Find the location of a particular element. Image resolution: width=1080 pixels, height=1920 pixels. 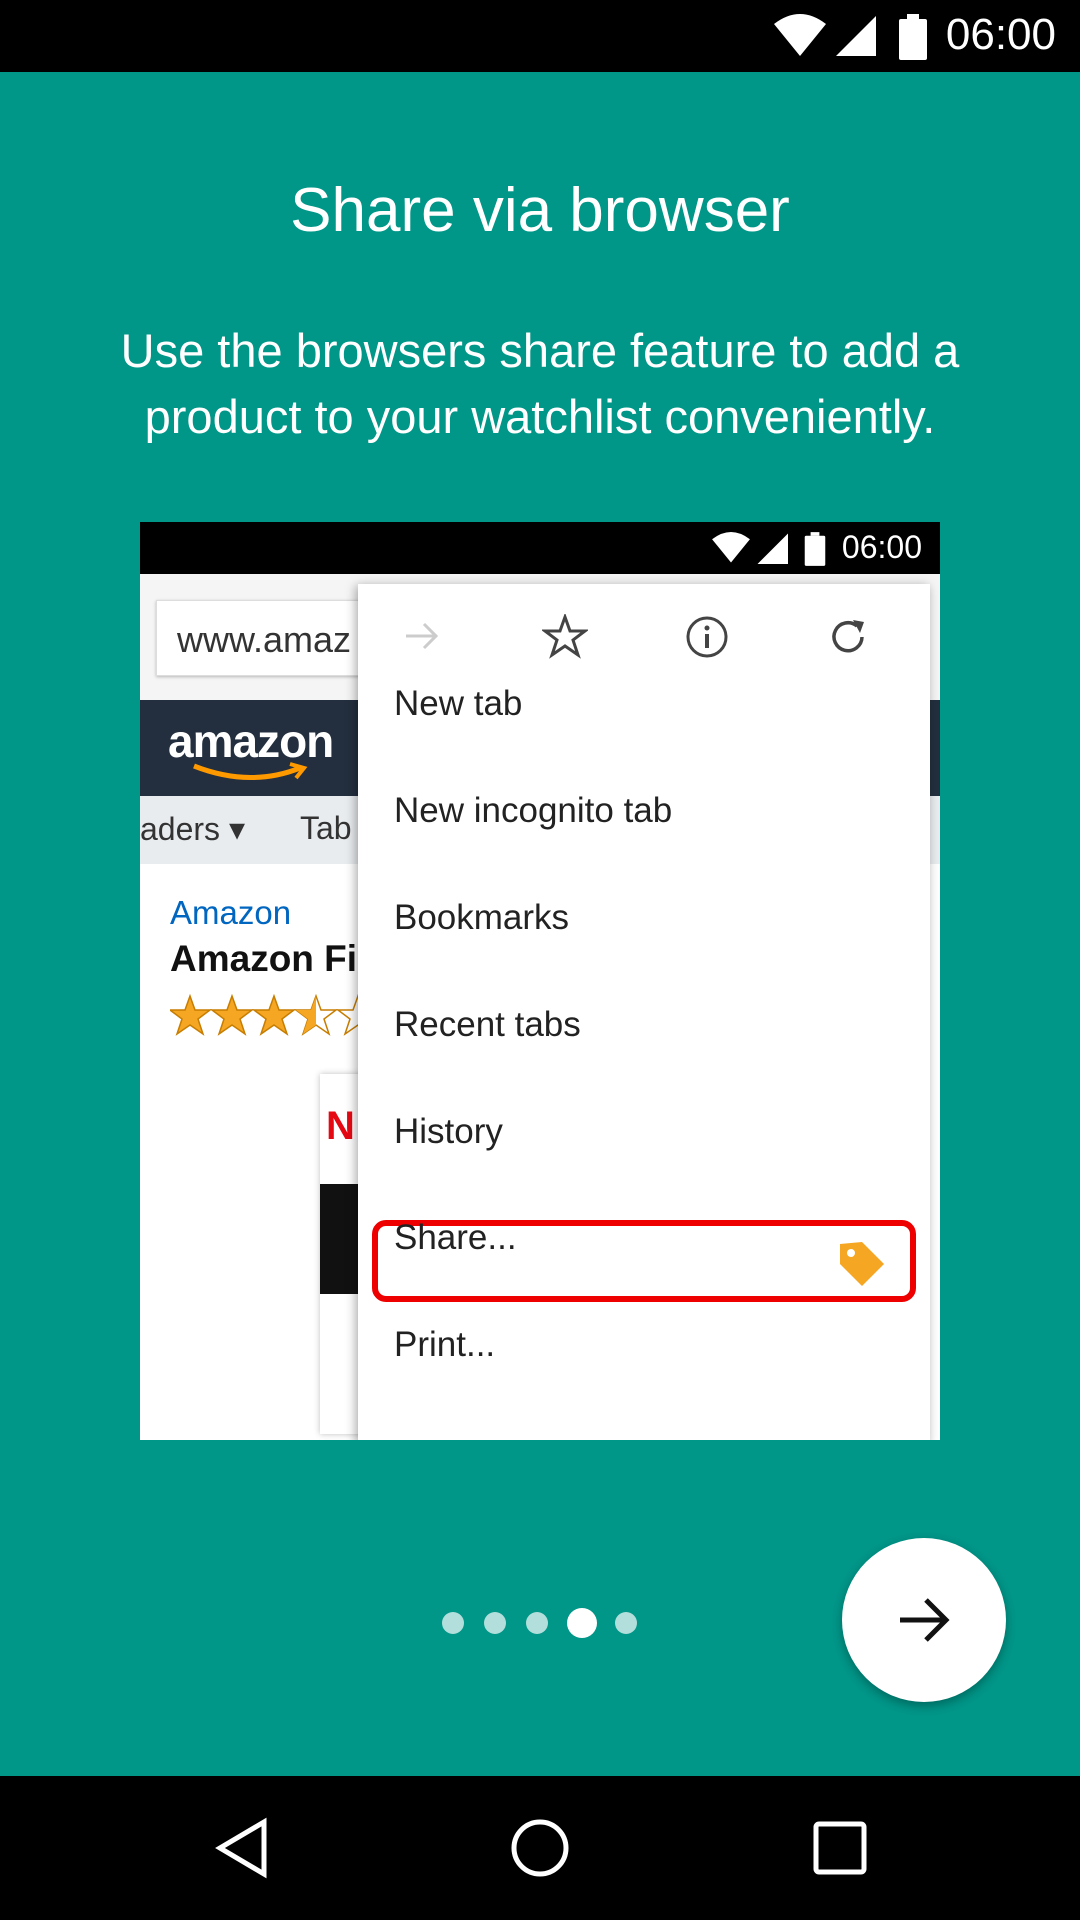

info-icon is located at coordinates (707, 637).